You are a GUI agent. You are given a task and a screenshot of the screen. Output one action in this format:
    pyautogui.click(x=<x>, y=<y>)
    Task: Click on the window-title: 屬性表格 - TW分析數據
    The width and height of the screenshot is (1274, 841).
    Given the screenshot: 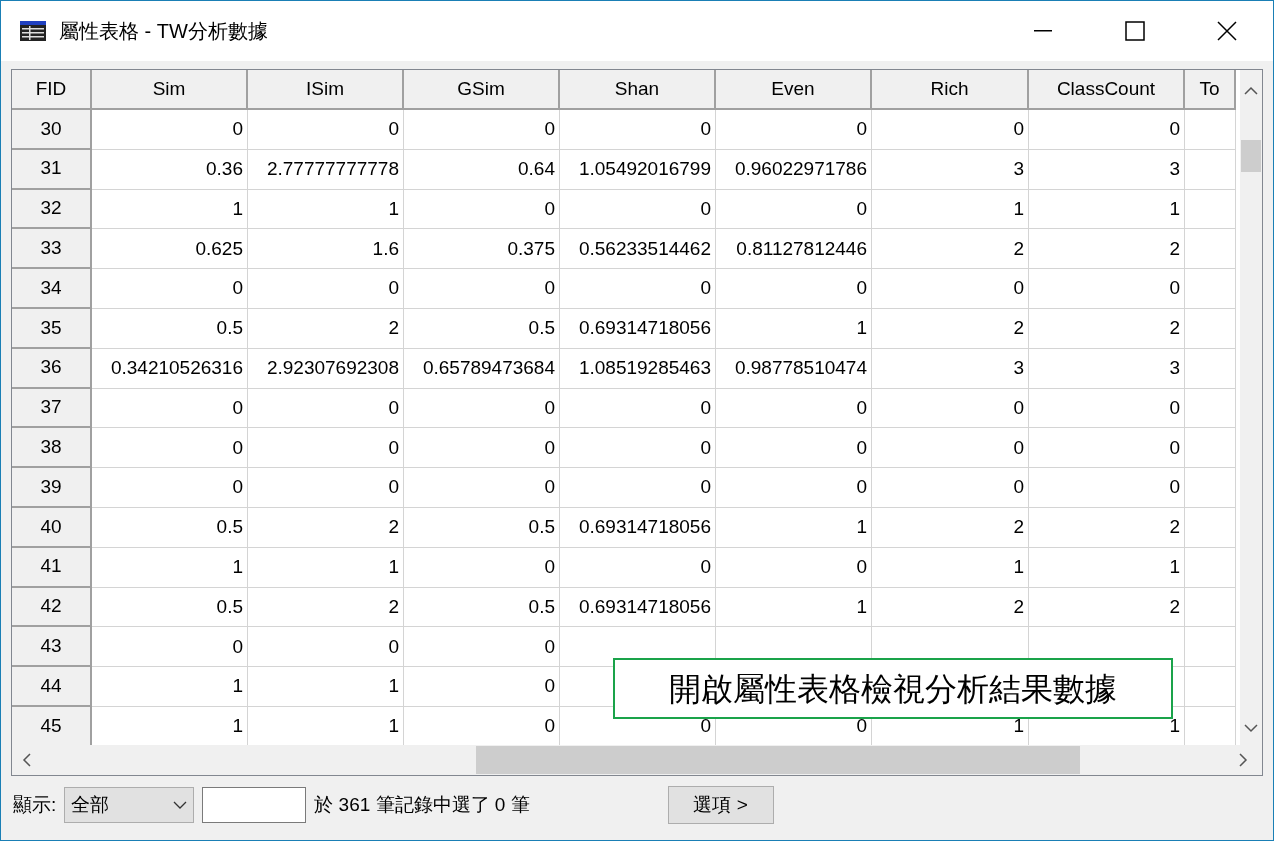 What is the action you would take?
    pyautogui.click(x=163, y=31)
    